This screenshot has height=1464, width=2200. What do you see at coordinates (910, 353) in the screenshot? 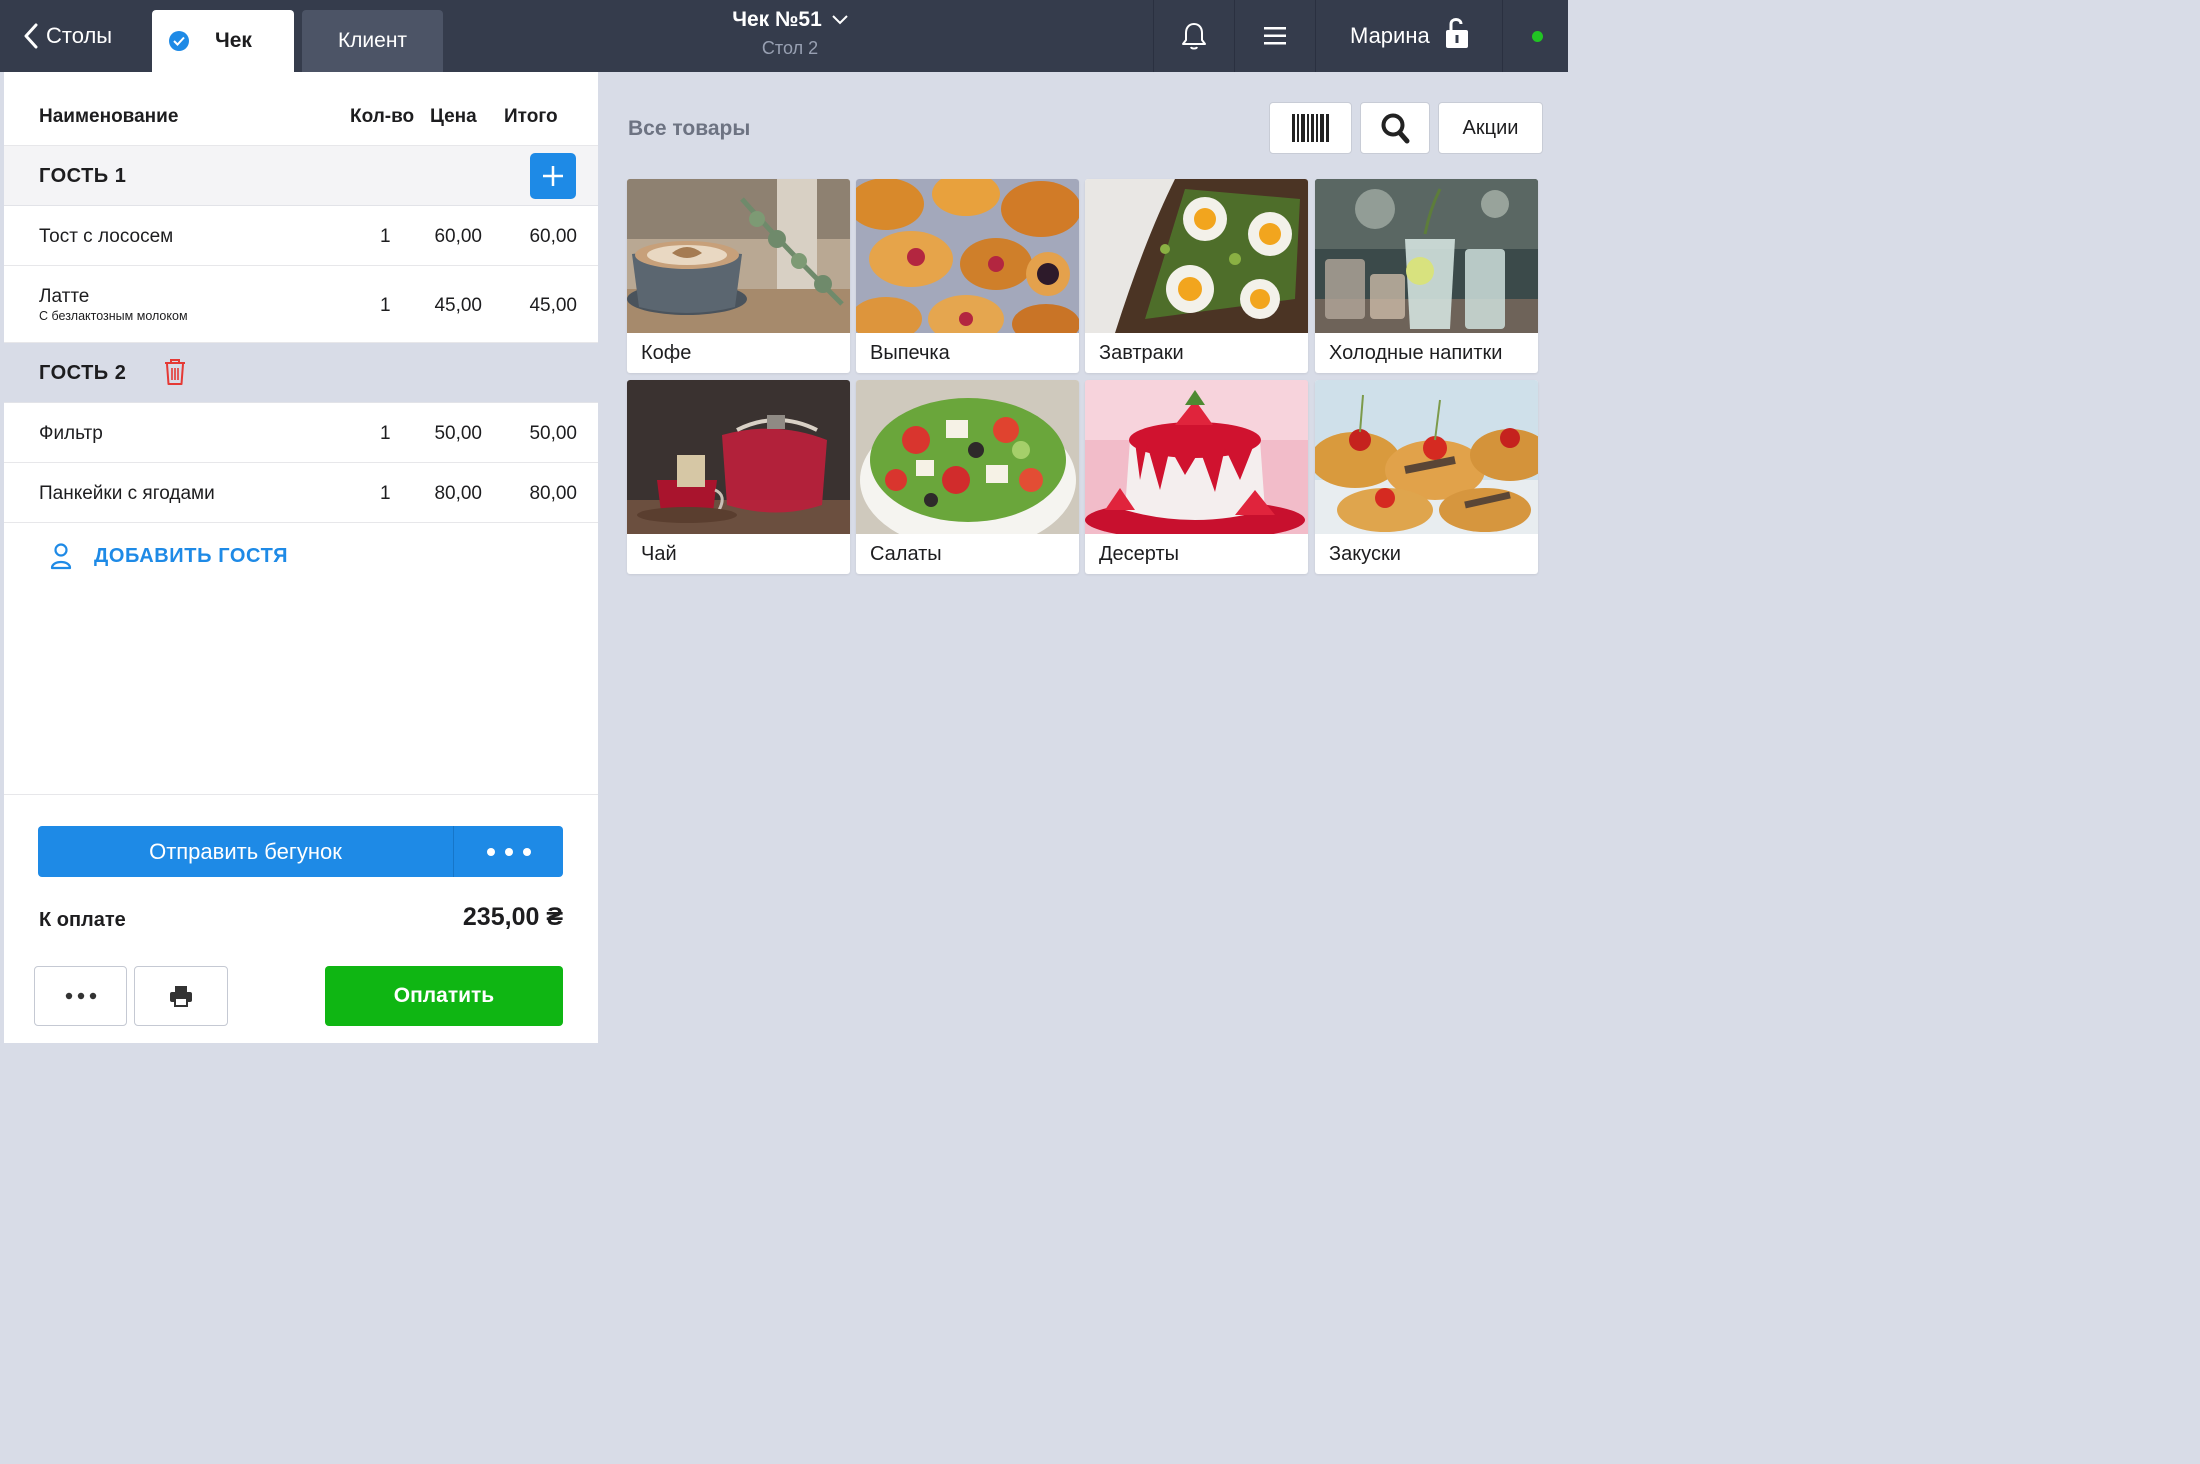
I see `category-label: Выпечка` at bounding box center [910, 353].